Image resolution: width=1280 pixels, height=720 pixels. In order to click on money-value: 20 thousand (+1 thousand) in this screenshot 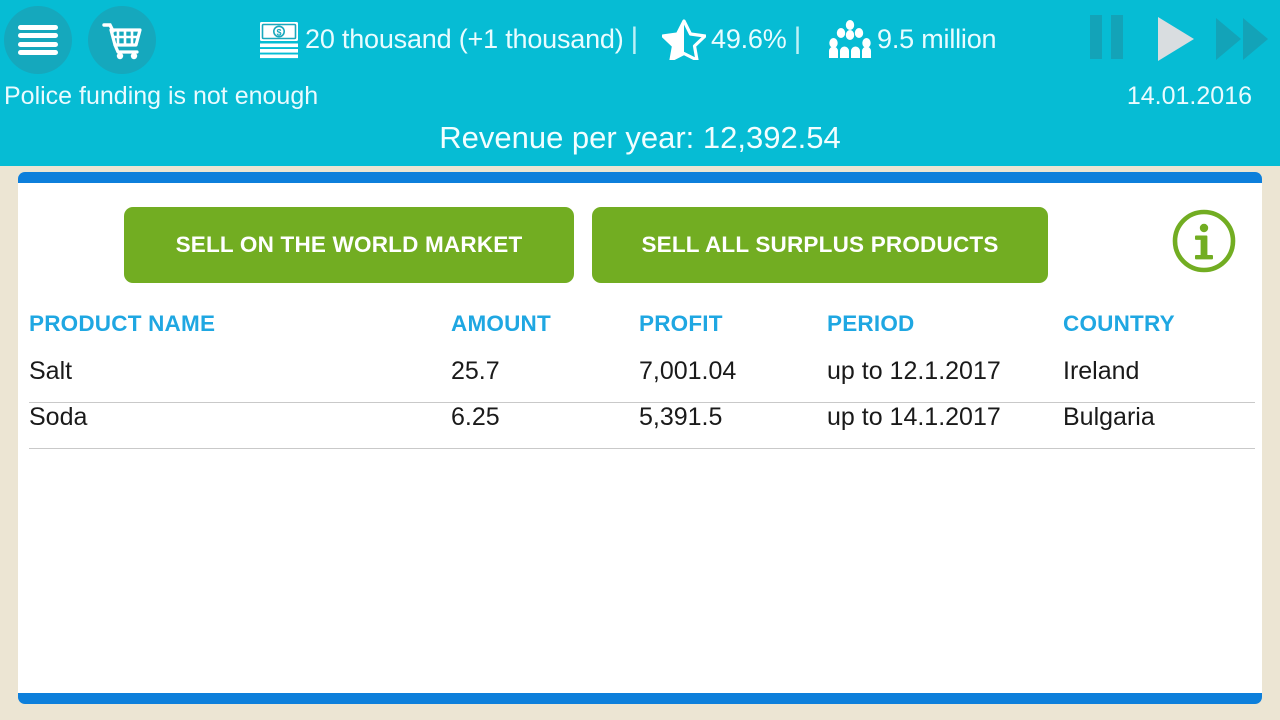, I will do `click(464, 38)`.